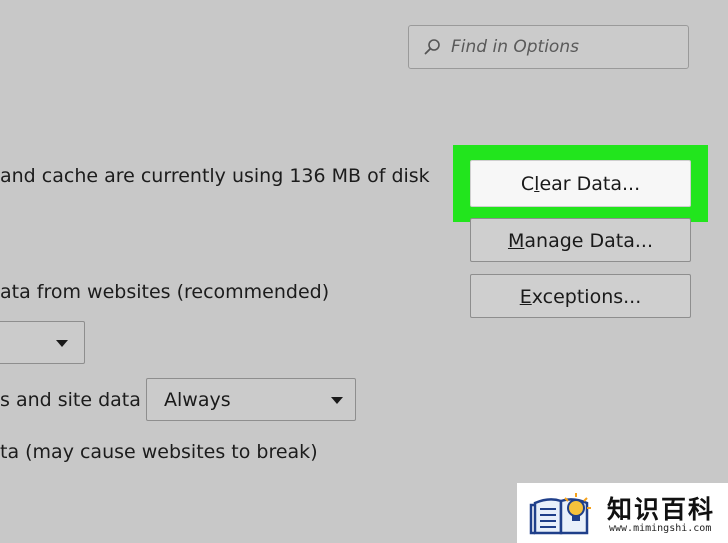 This screenshot has height=543, width=728. I want to click on search-field, so click(548, 47).